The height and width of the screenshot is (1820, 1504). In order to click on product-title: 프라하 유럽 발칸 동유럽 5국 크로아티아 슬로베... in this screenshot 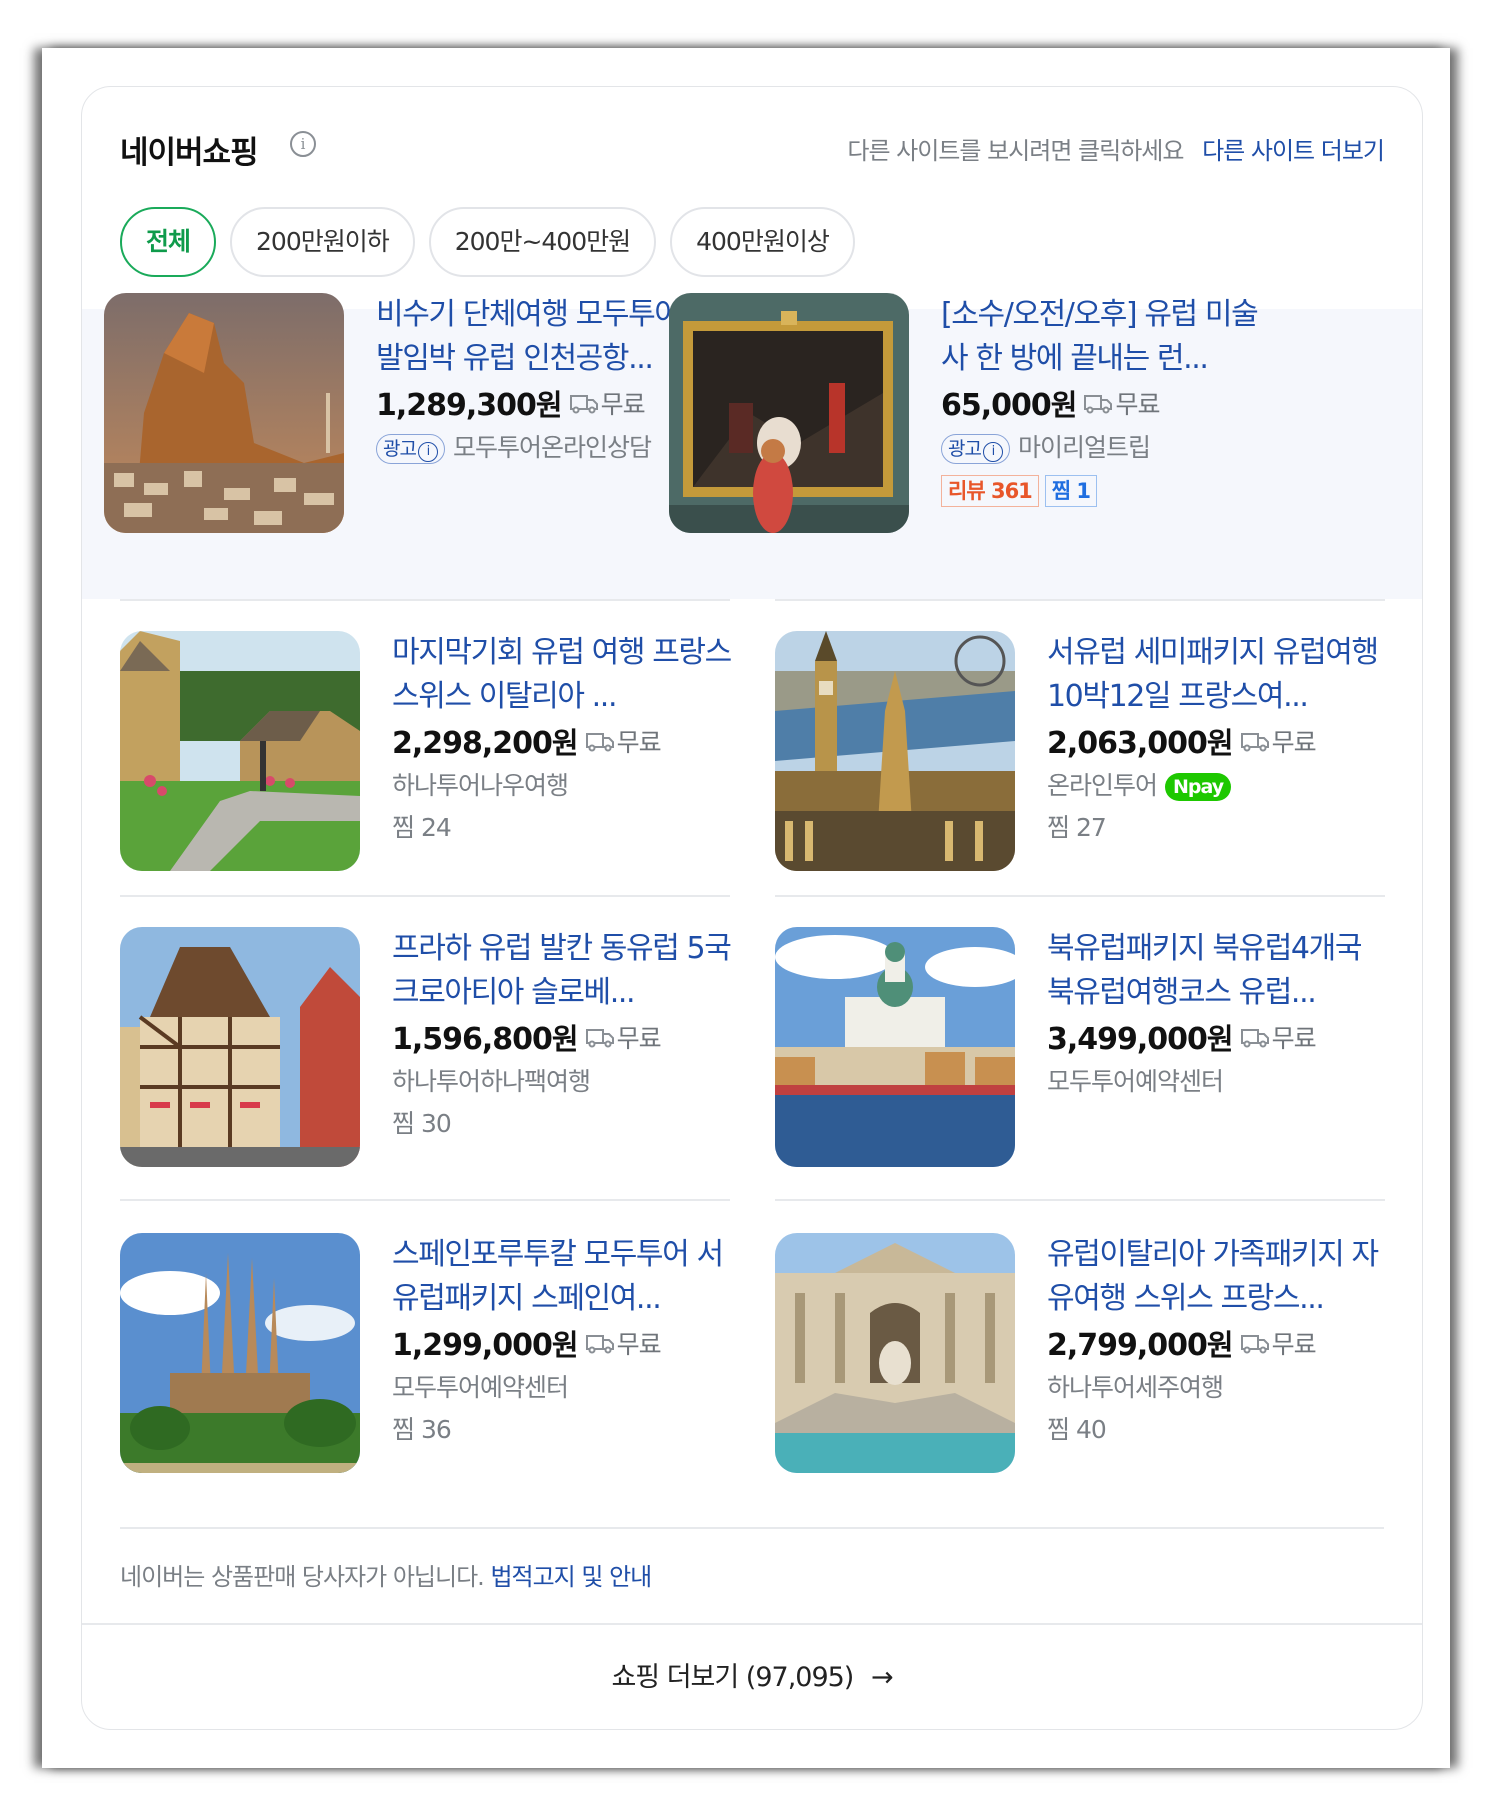, I will do `click(562, 971)`.